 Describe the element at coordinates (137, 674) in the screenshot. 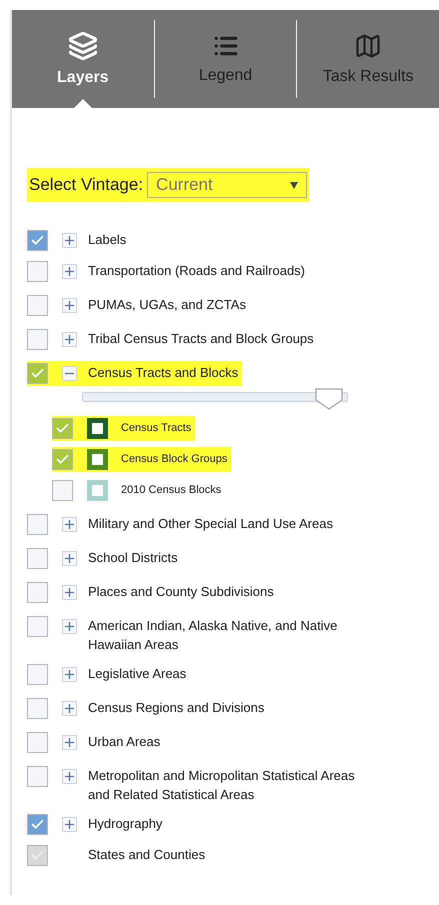

I see `layer-label: Legislative Areas` at that location.